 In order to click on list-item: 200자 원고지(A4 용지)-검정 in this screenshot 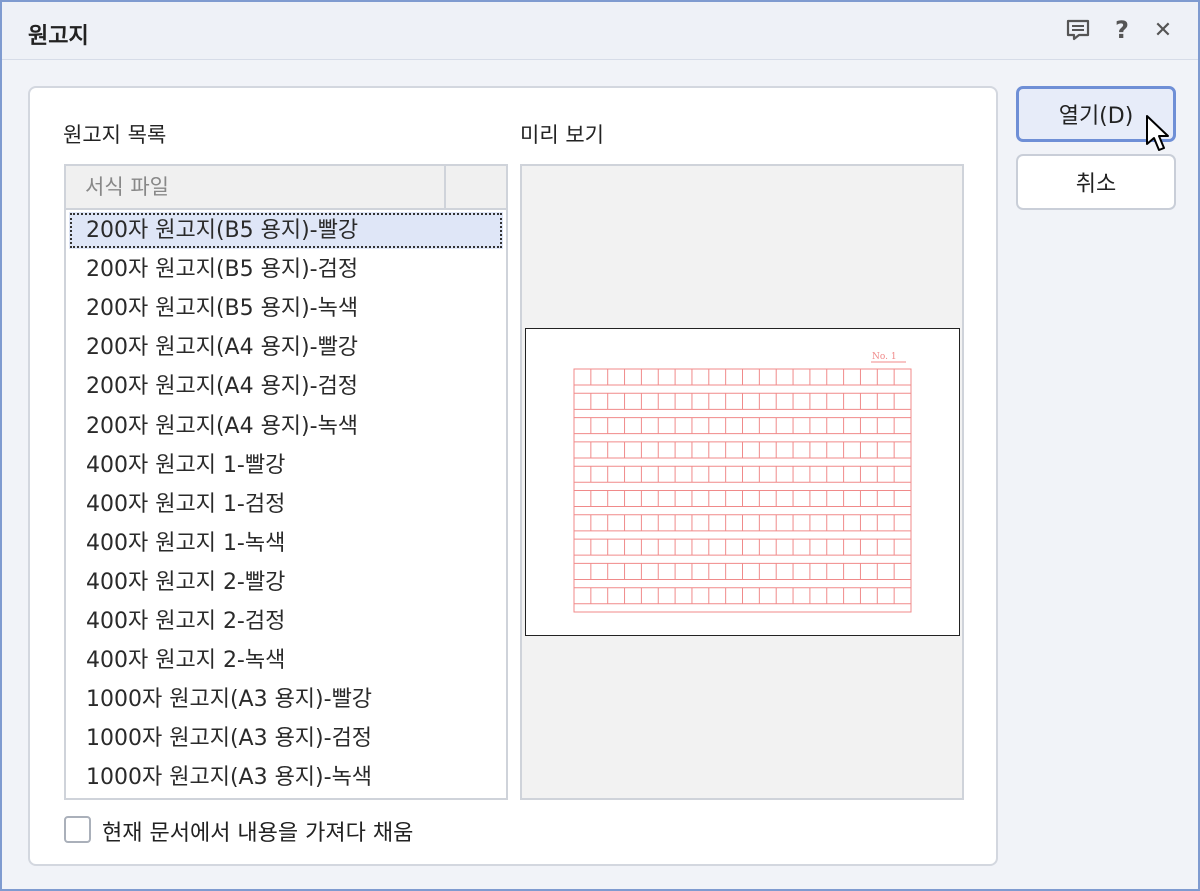, I will do `click(286, 386)`.